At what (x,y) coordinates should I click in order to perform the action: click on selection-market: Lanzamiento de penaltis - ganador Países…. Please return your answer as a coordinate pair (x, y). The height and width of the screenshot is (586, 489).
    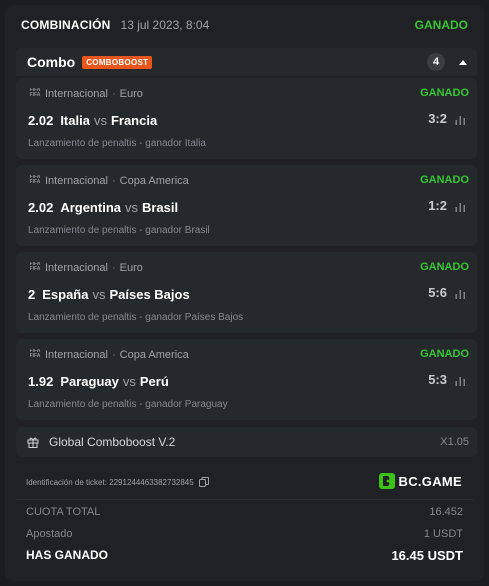
    Looking at the image, I should click on (136, 317).